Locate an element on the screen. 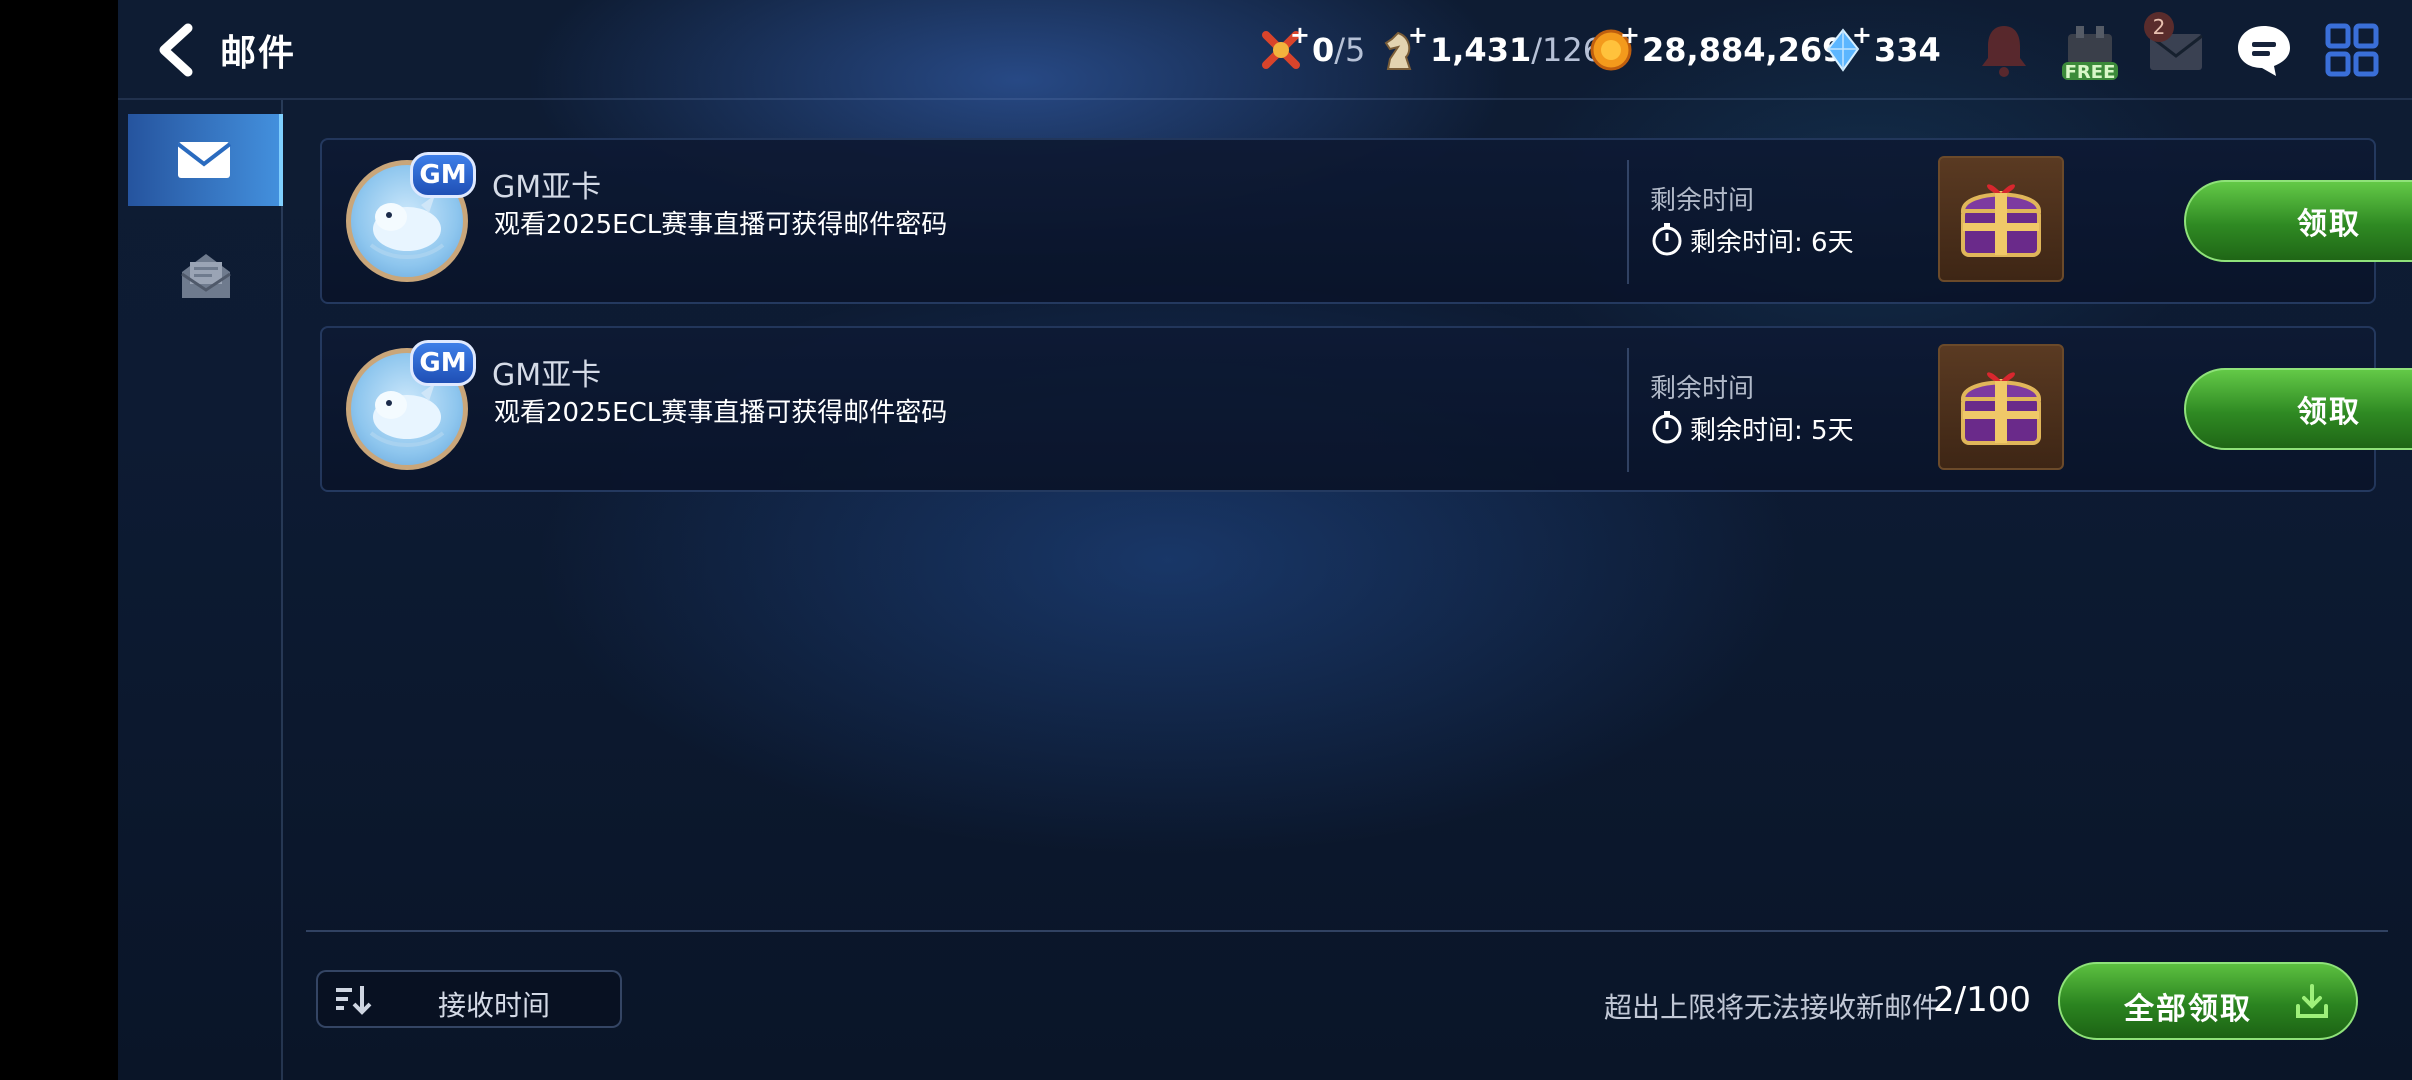 The height and width of the screenshot is (1080, 2412). add-gem-icon: + is located at coordinates (1862, 35).